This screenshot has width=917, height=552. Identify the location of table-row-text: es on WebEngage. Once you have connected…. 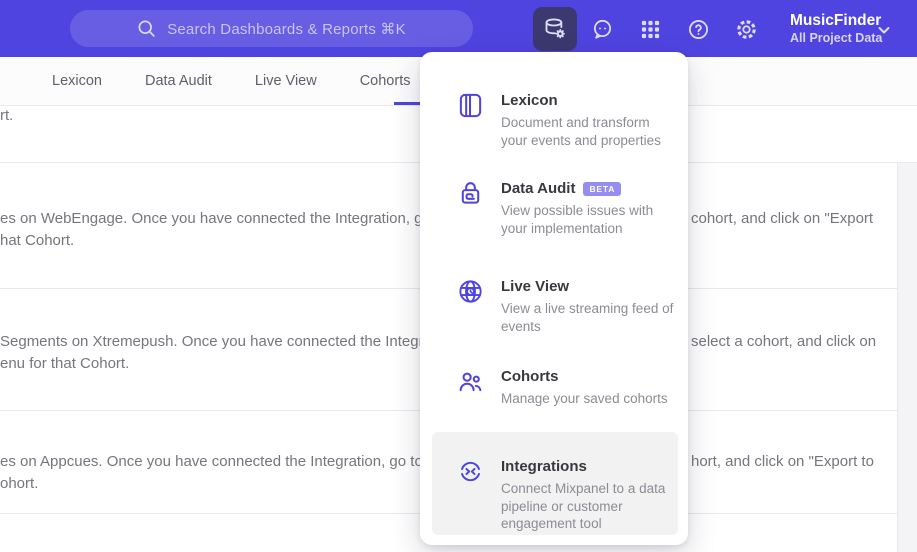
(236, 218).